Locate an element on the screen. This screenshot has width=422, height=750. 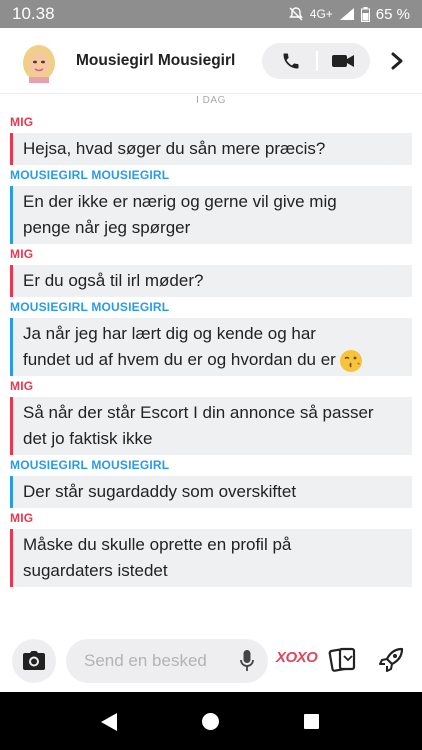
message-text: Måske du skulle oprette en profil på is located at coordinates (157, 544).